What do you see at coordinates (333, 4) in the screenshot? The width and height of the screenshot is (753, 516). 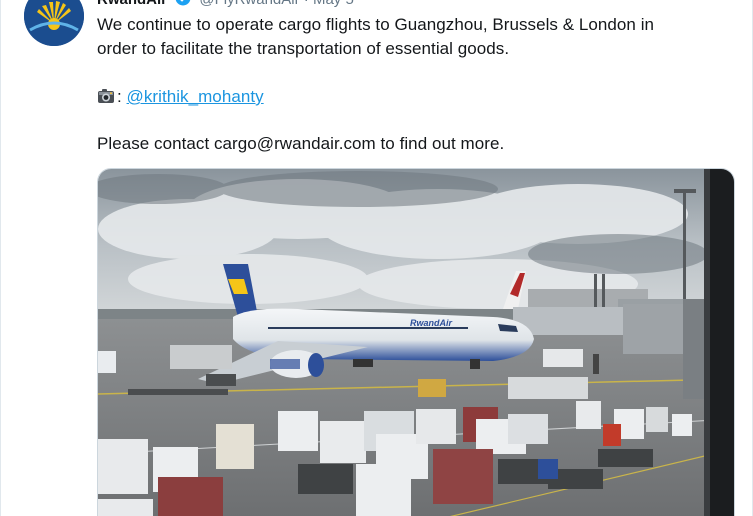 I see `tweet-date: May 5` at bounding box center [333, 4].